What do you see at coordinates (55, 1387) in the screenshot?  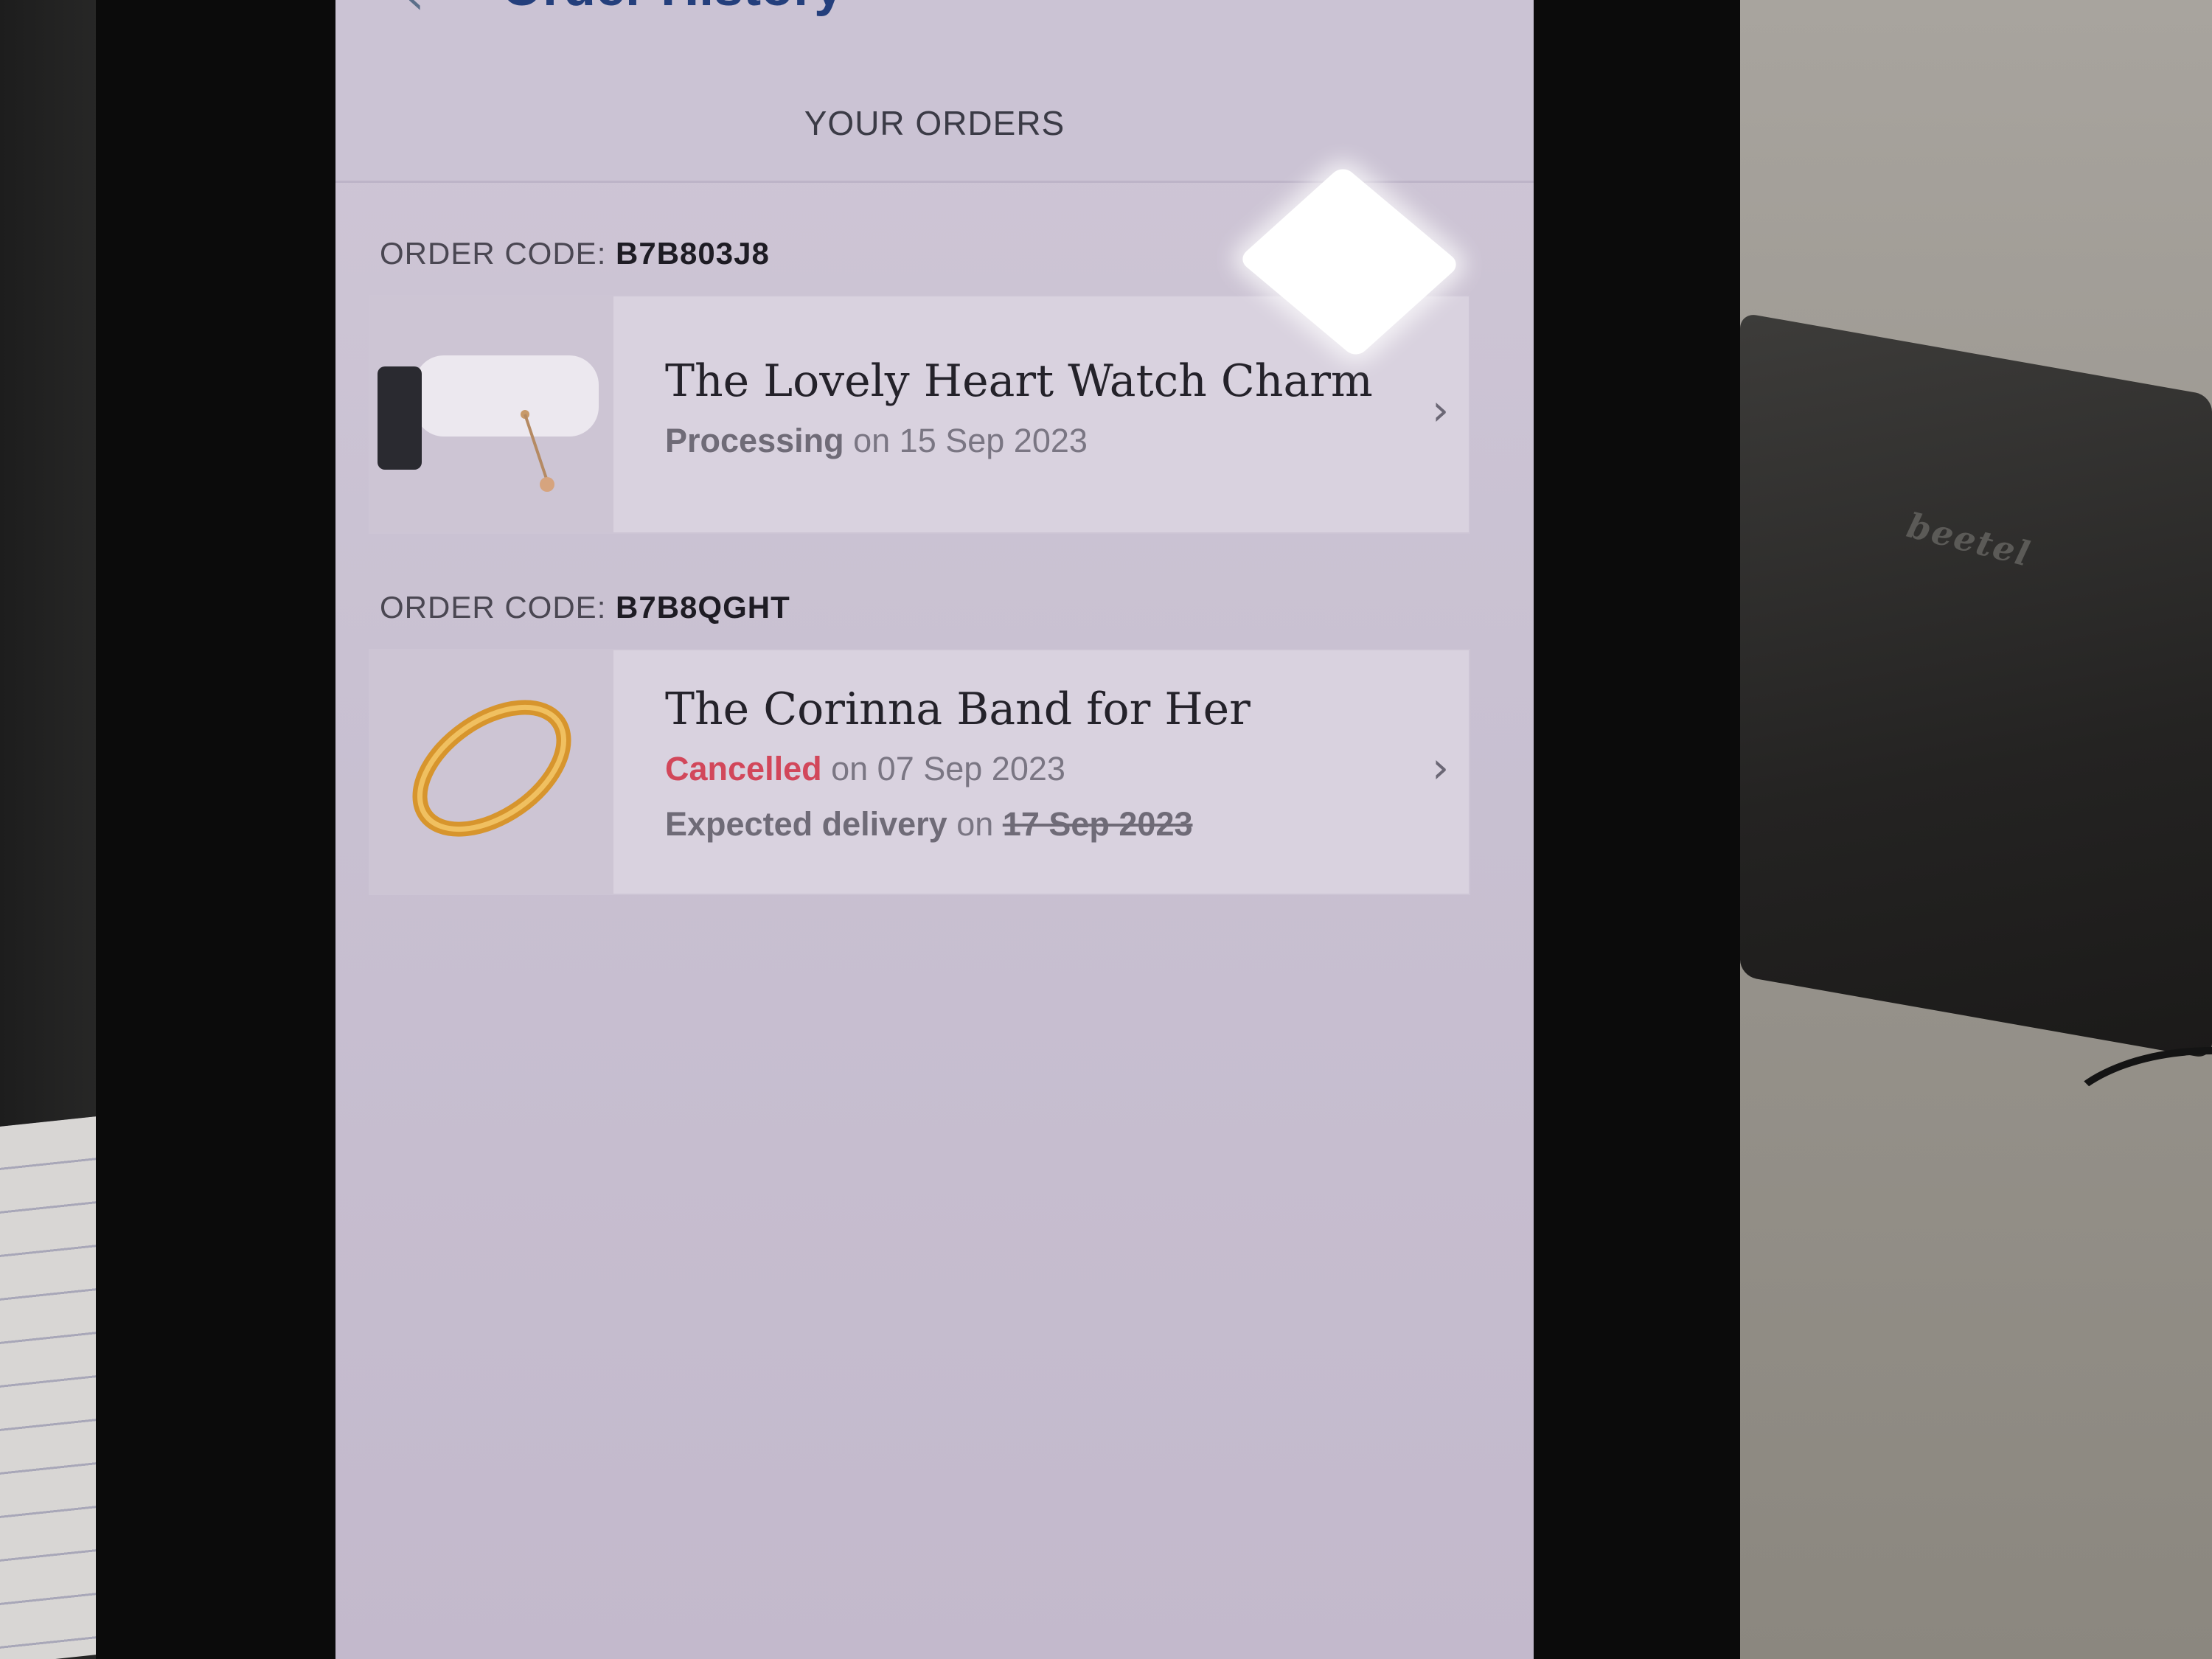 I see `notebook-paper` at bounding box center [55, 1387].